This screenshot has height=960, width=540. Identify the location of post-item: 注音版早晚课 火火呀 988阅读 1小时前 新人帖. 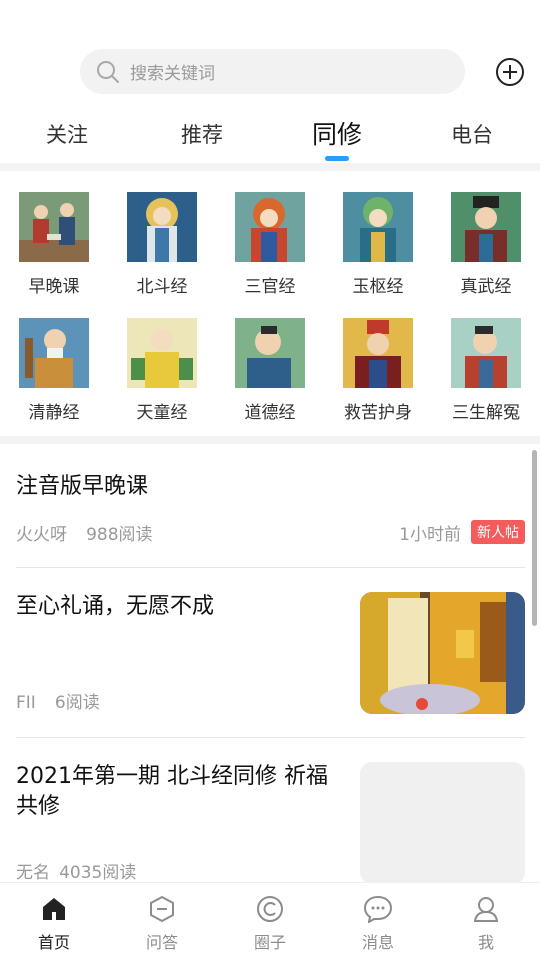
(270, 509).